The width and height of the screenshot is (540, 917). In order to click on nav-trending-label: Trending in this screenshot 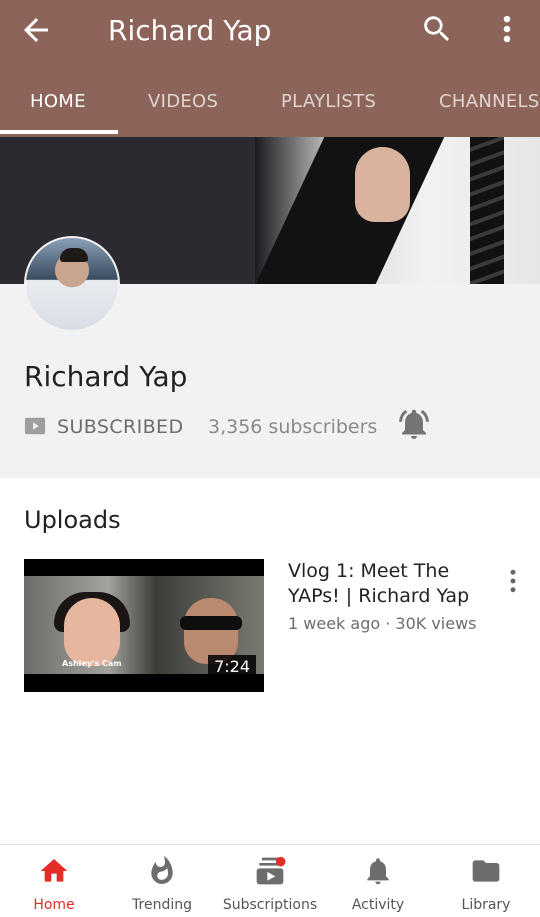, I will do `click(162, 905)`.